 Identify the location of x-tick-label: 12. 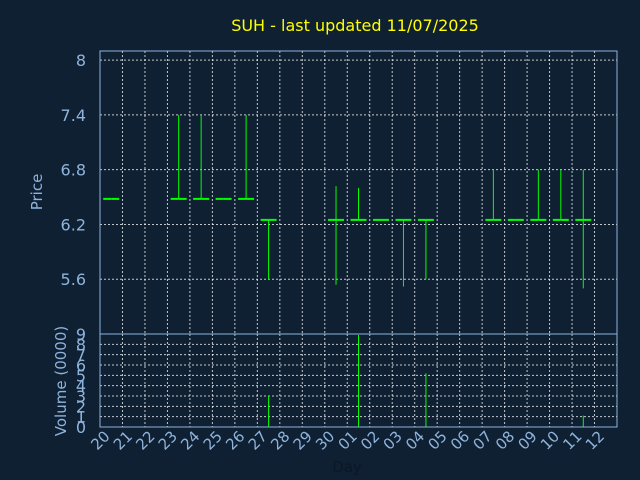
(595, 440).